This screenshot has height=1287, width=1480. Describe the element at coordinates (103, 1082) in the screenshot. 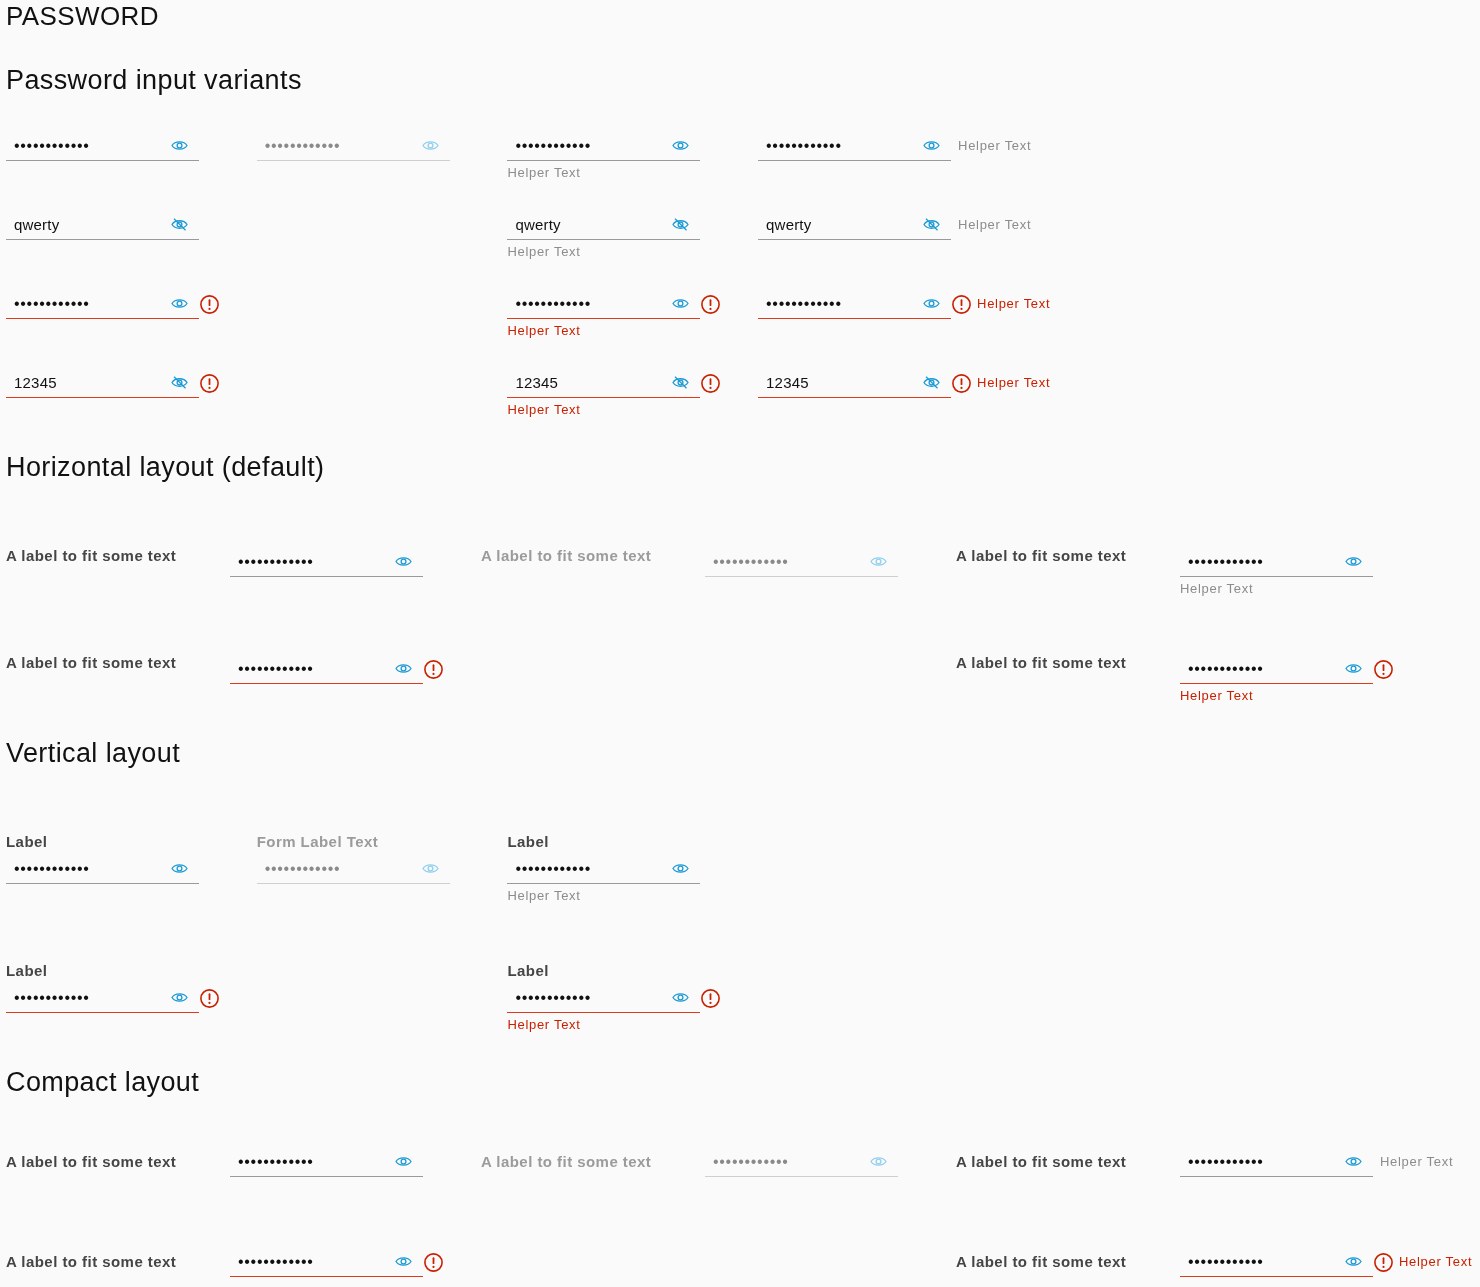

I see `section-heading: Compact layout` at that location.